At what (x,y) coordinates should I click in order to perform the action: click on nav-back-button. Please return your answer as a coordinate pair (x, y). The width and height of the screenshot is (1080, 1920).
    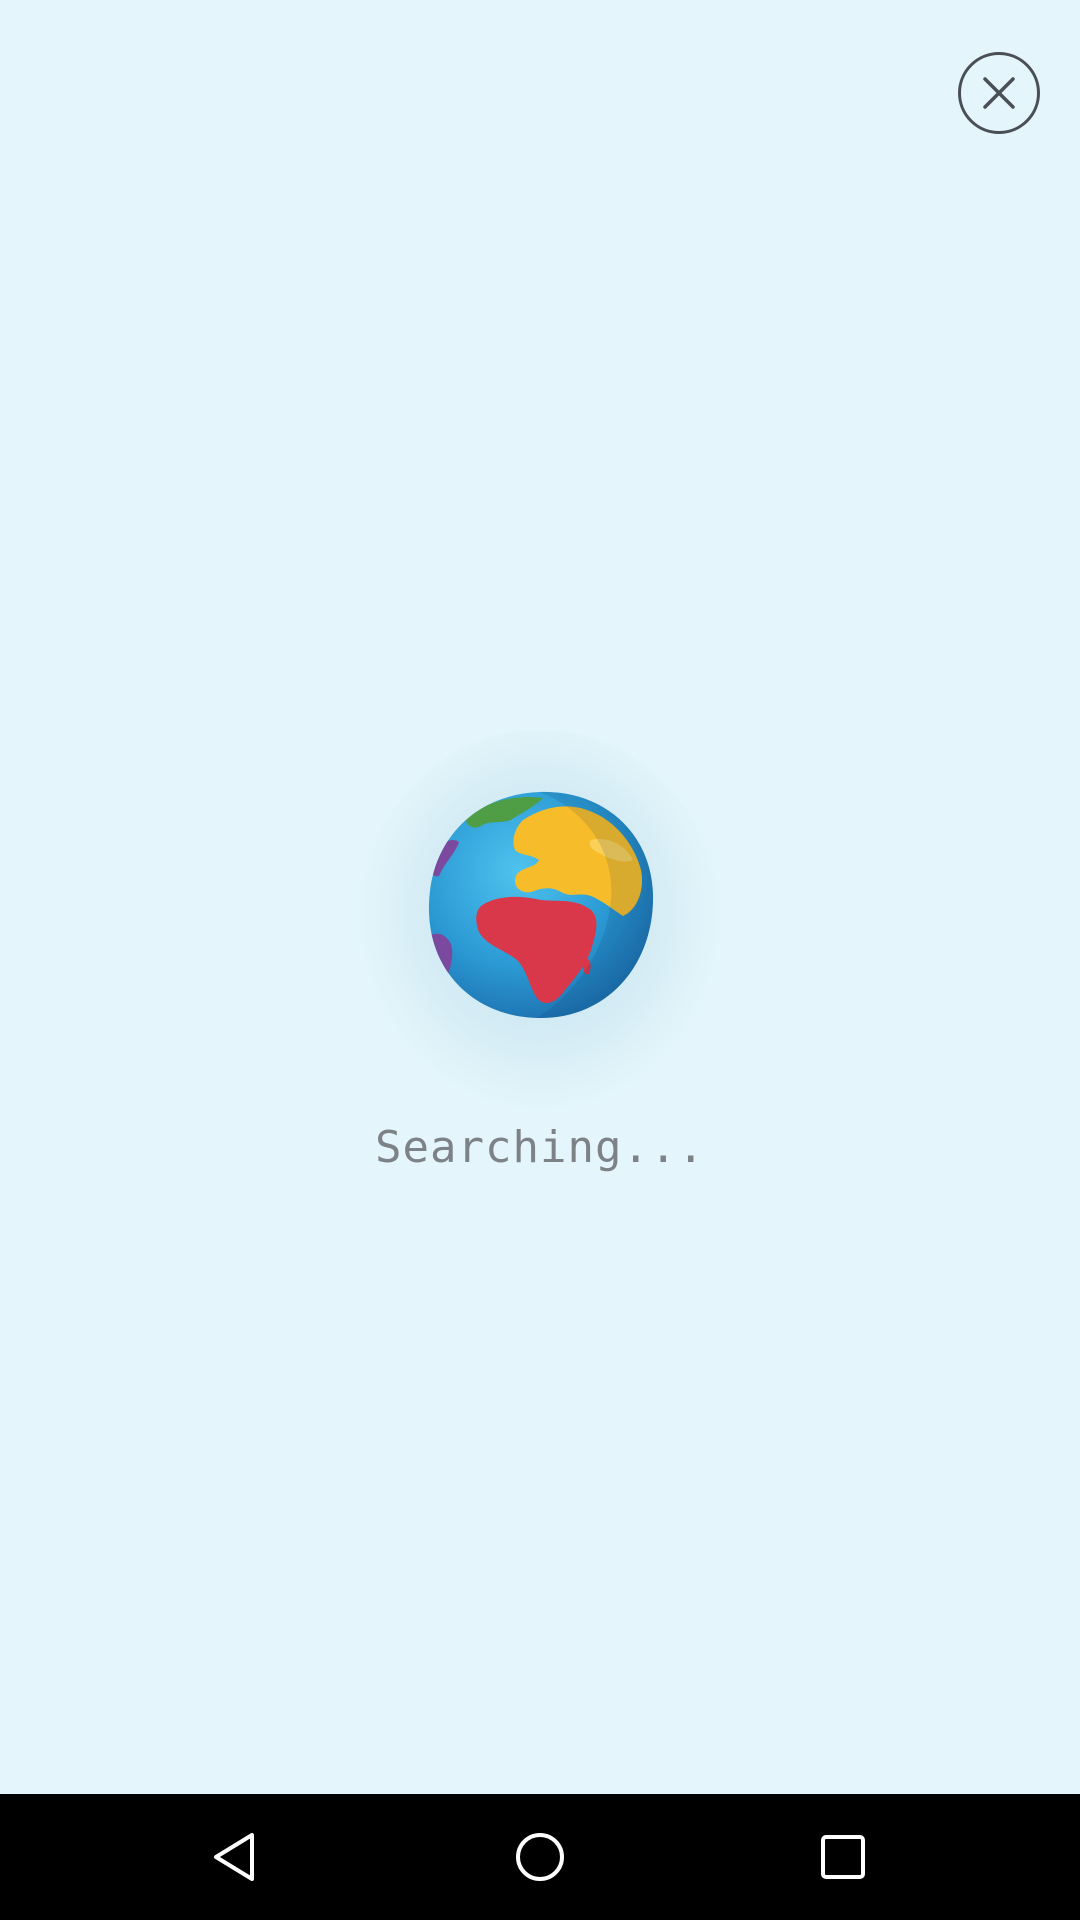
    Looking at the image, I should click on (236, 1857).